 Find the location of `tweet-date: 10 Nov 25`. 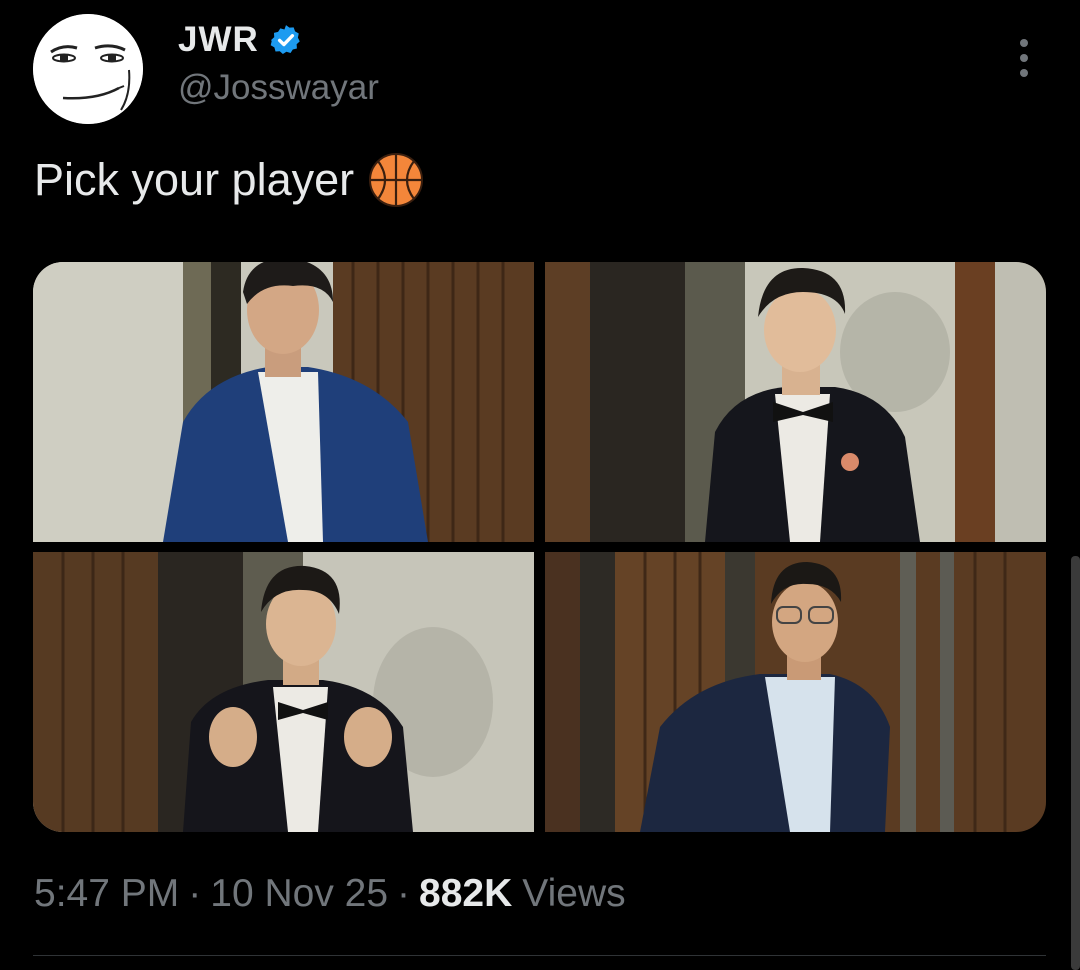

tweet-date: 10 Nov 25 is located at coordinates (299, 894).